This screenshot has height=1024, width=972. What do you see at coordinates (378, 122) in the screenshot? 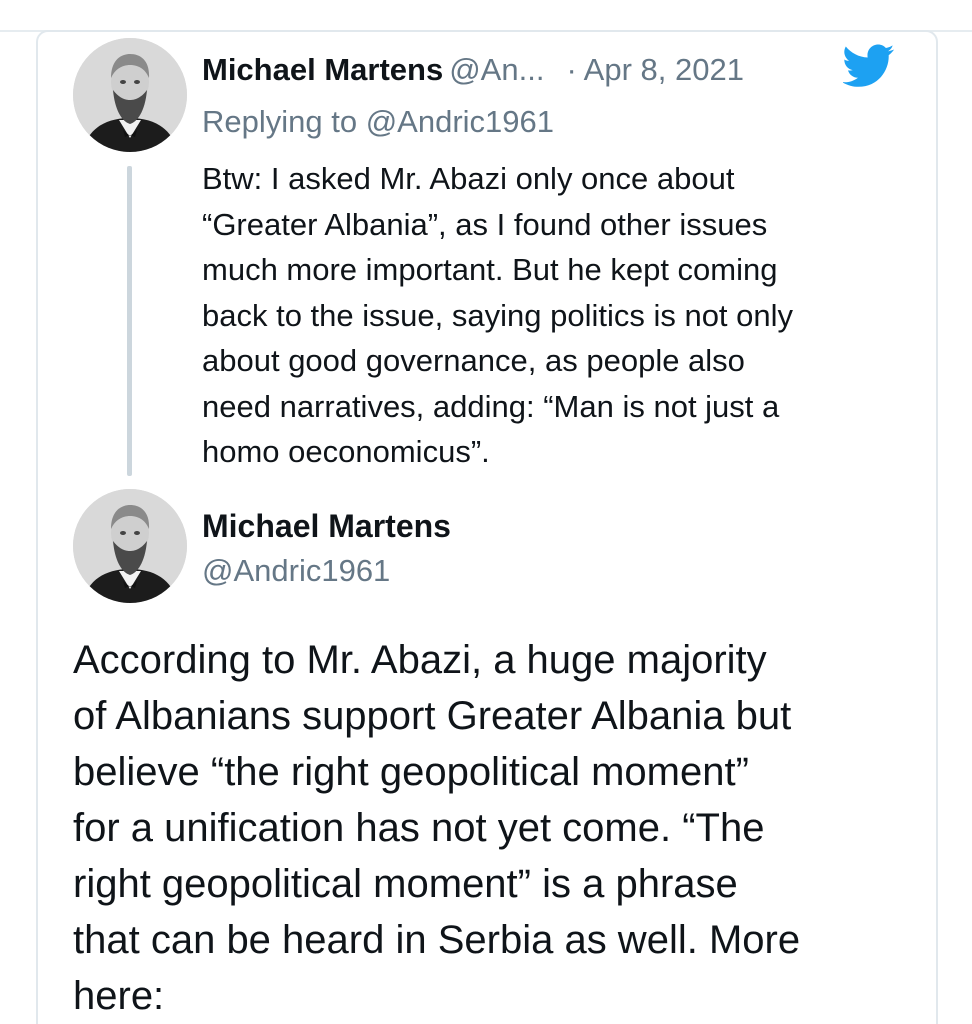
I see `replying-to-label: Replying to @Andric1961` at bounding box center [378, 122].